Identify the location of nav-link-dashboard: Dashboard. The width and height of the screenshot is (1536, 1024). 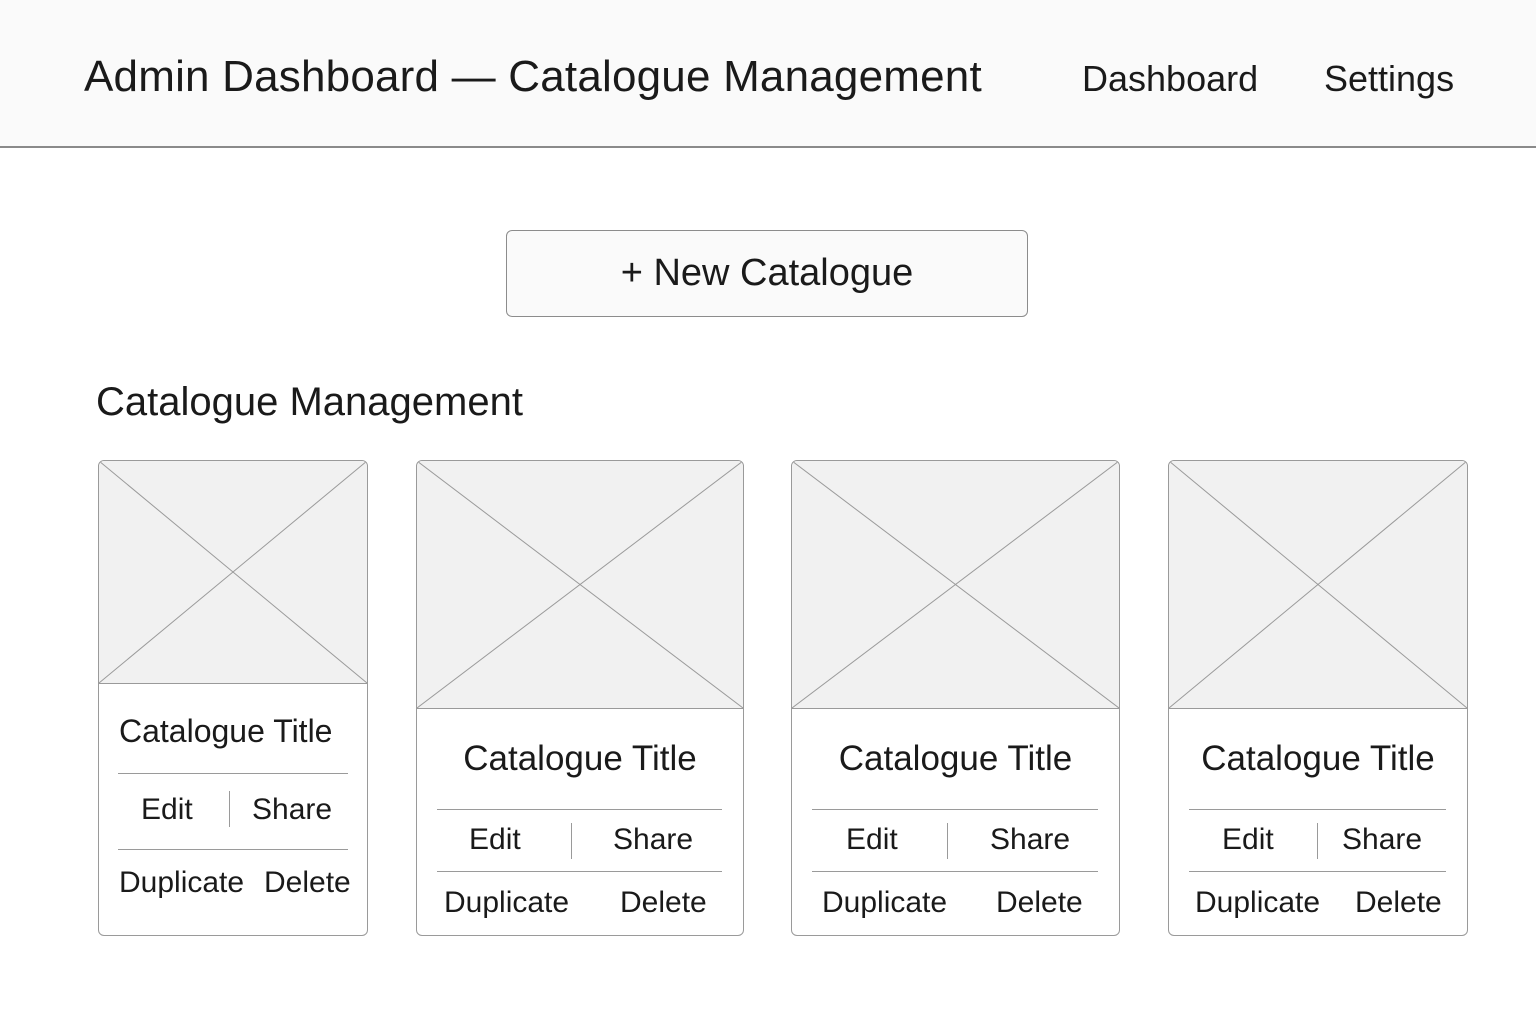
(1170, 79).